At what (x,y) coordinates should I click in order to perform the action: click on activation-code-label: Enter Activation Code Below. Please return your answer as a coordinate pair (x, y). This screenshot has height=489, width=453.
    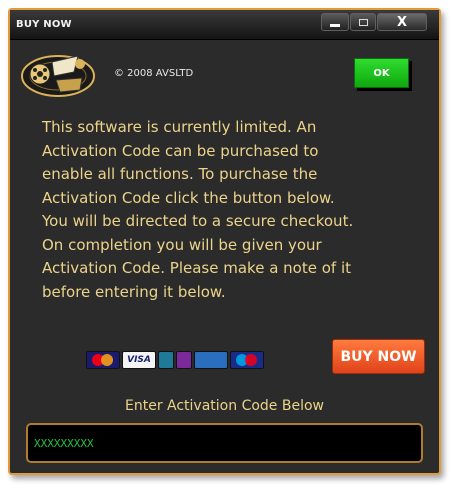
    Looking at the image, I should click on (224, 406).